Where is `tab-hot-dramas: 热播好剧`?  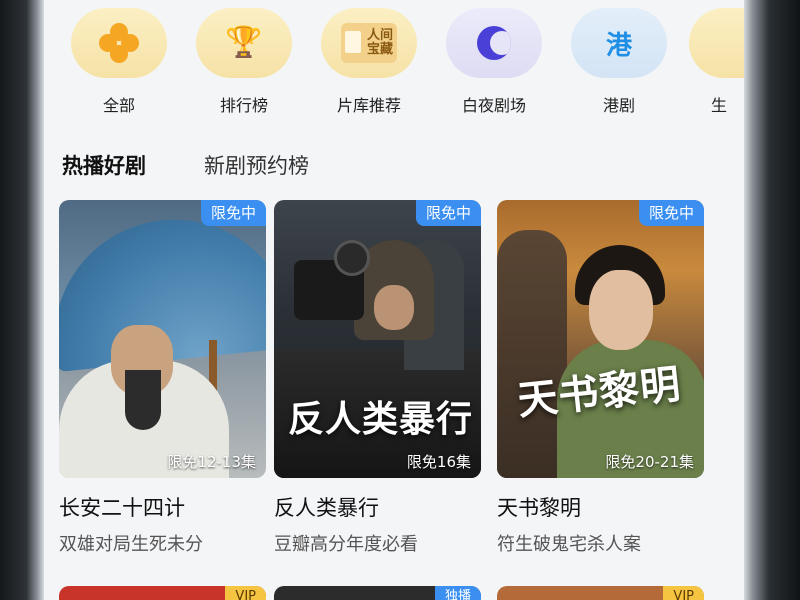
tab-hot-dramas: 热播好剧 is located at coordinates (104, 165).